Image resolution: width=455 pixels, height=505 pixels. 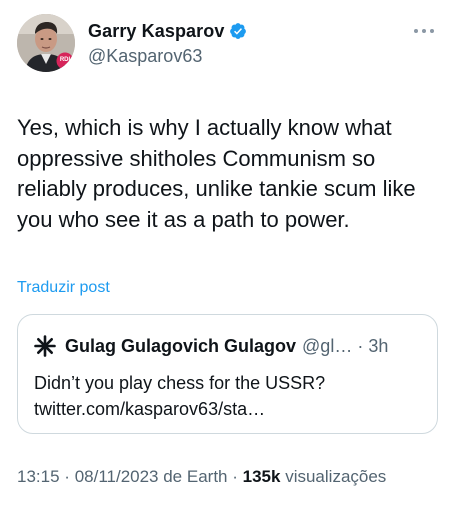 What do you see at coordinates (63, 288) in the screenshot?
I see `translate-post-link: Traduzir post` at bounding box center [63, 288].